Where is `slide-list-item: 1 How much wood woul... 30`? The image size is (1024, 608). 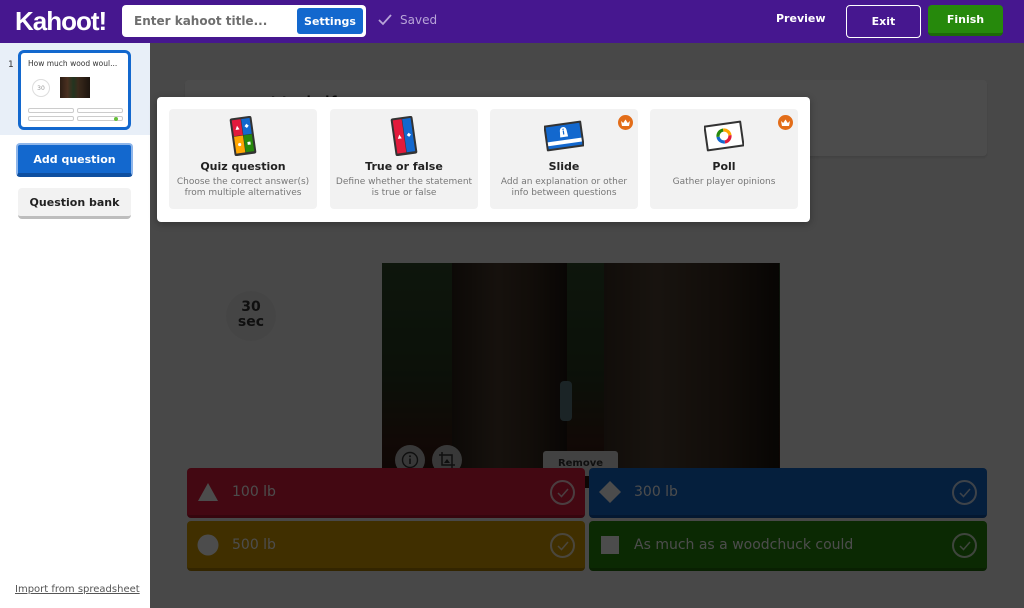 slide-list-item: 1 How much wood woul... 30 is located at coordinates (75, 89).